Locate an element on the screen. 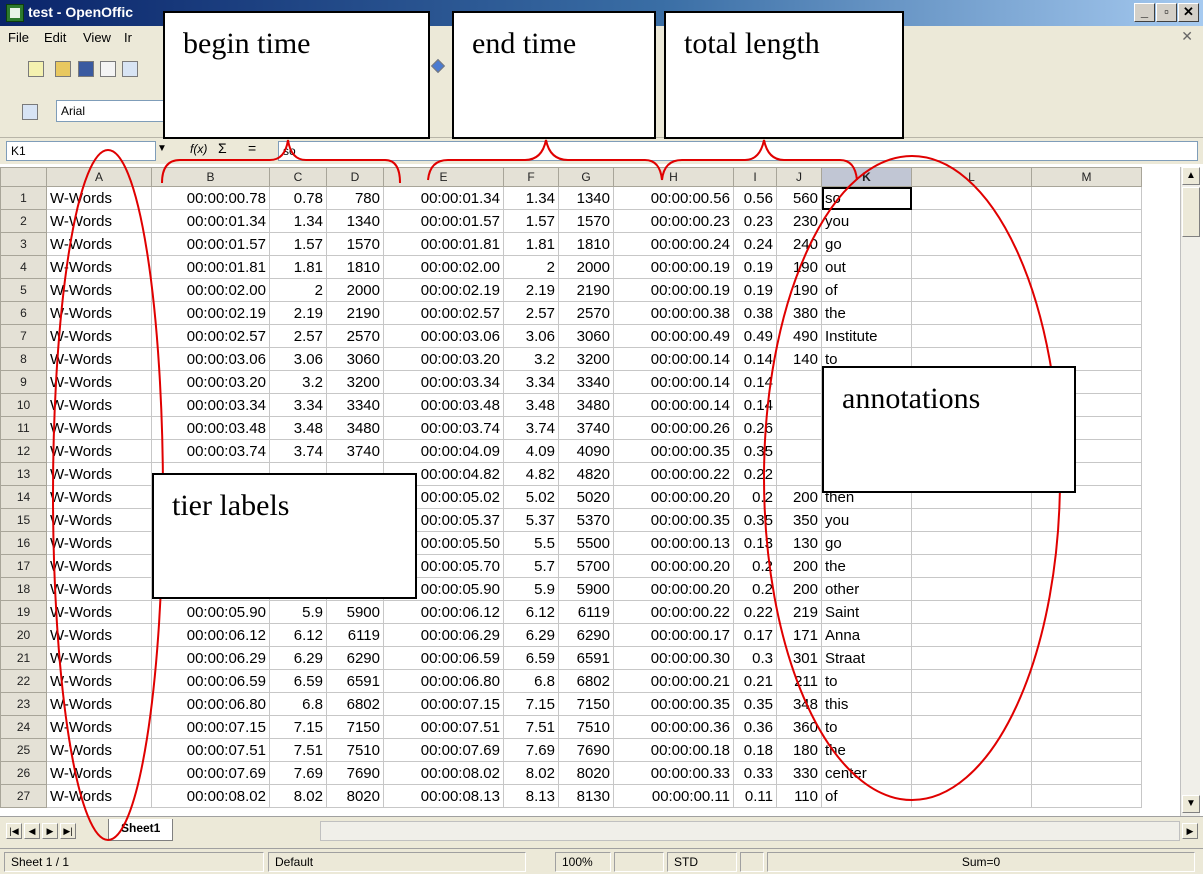  cell: 190 is located at coordinates (799, 267).